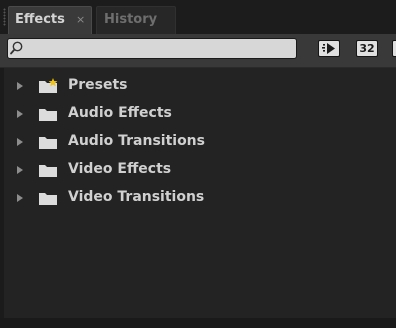  I want to click on tree-item-label: Video Effects, so click(120, 169).